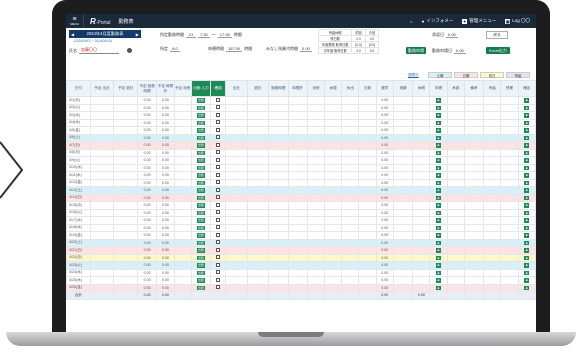 This screenshot has height=356, width=581. I want to click on work-days-input: 21, so click(191, 35).